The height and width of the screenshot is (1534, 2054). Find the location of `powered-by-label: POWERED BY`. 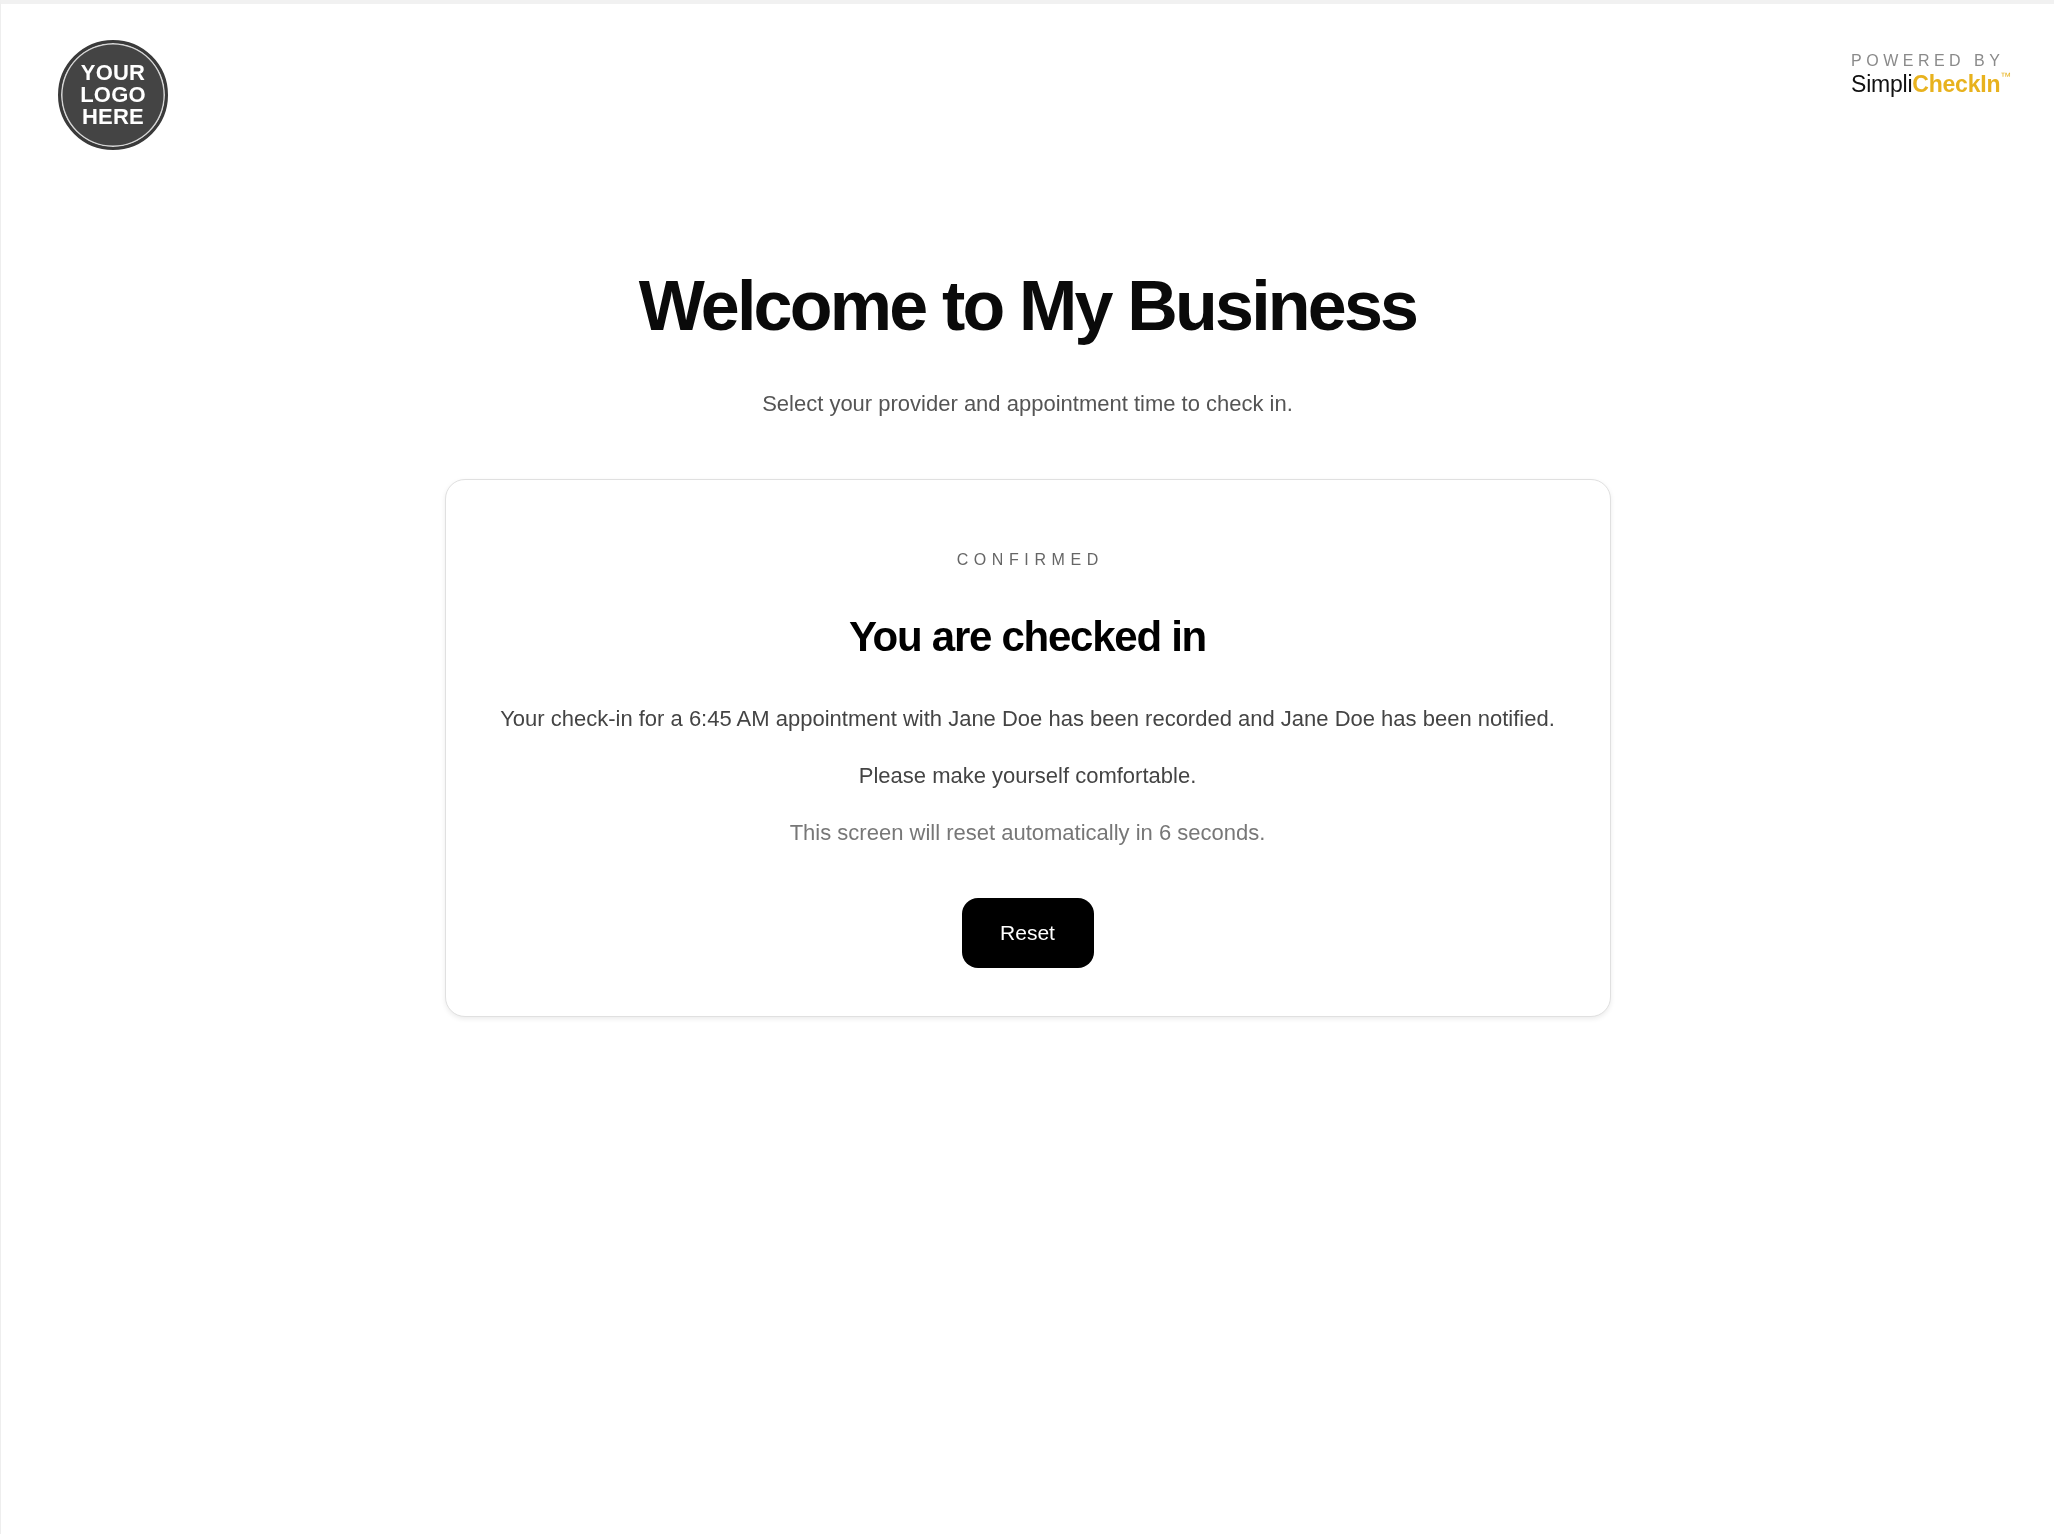

powered-by-label: POWERED BY is located at coordinates (1928, 61).